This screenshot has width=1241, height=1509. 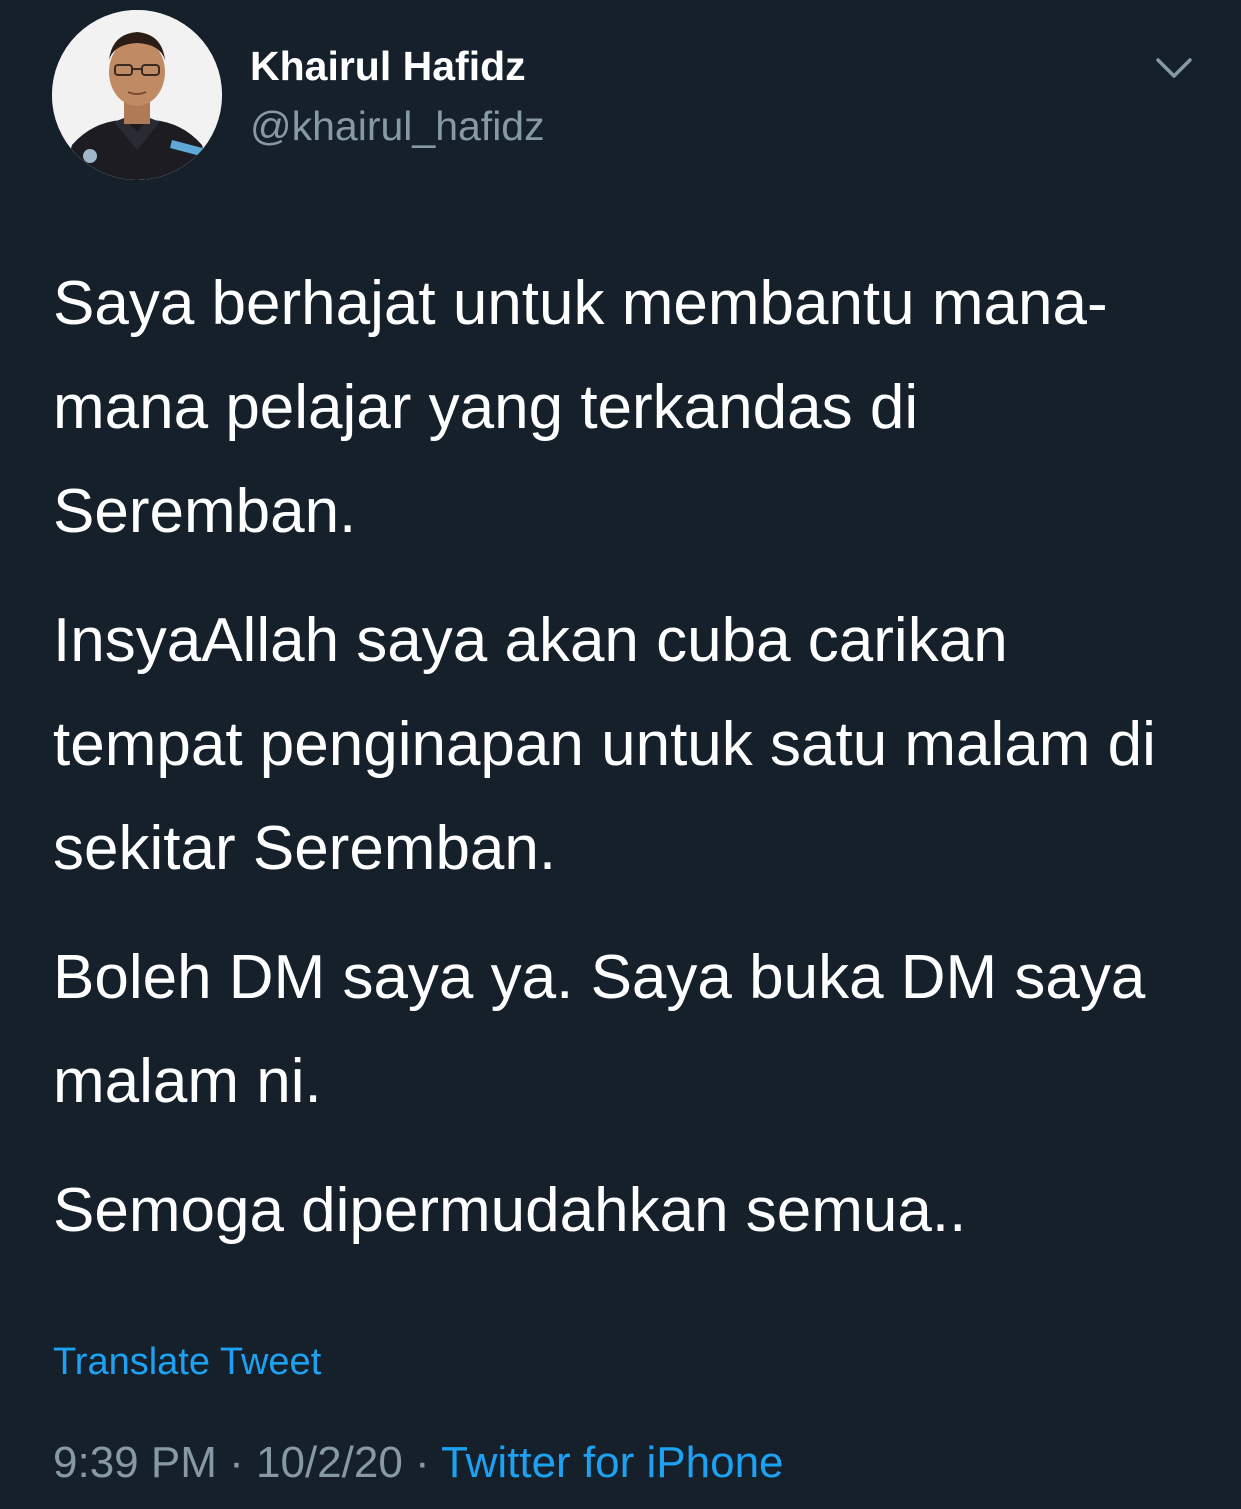 I want to click on avatar, so click(x=137, y=95).